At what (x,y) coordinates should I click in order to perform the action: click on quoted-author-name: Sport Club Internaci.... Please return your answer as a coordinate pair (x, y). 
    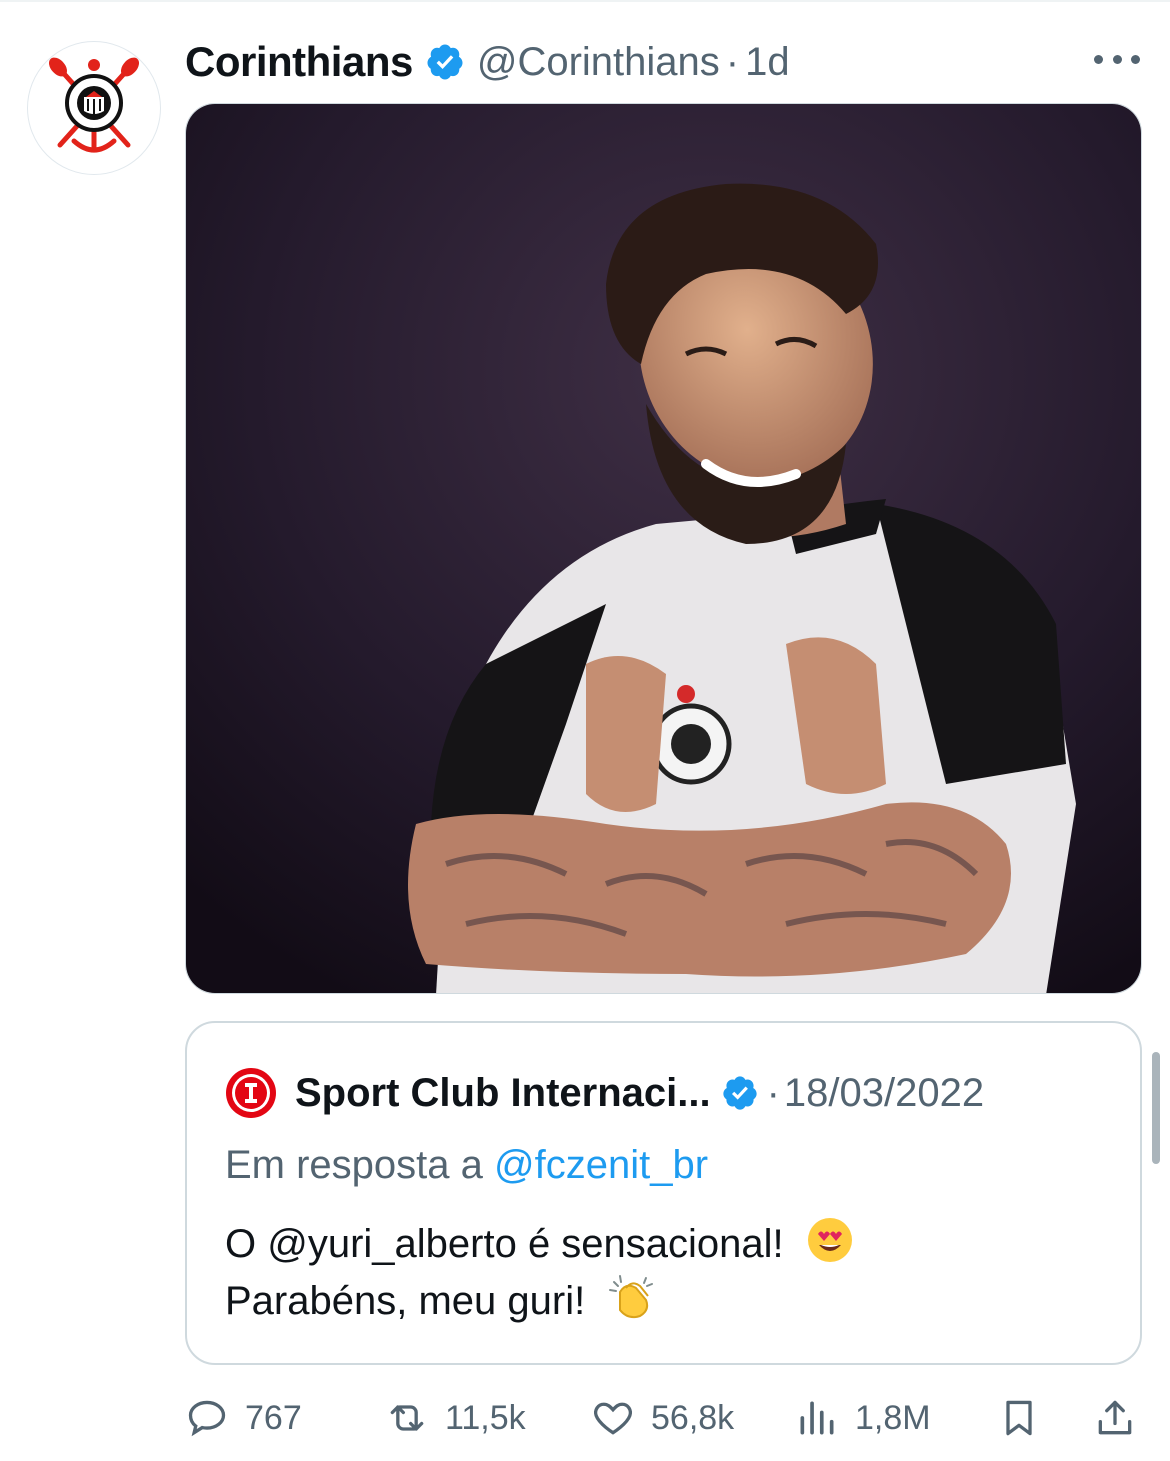
    Looking at the image, I should click on (503, 1092).